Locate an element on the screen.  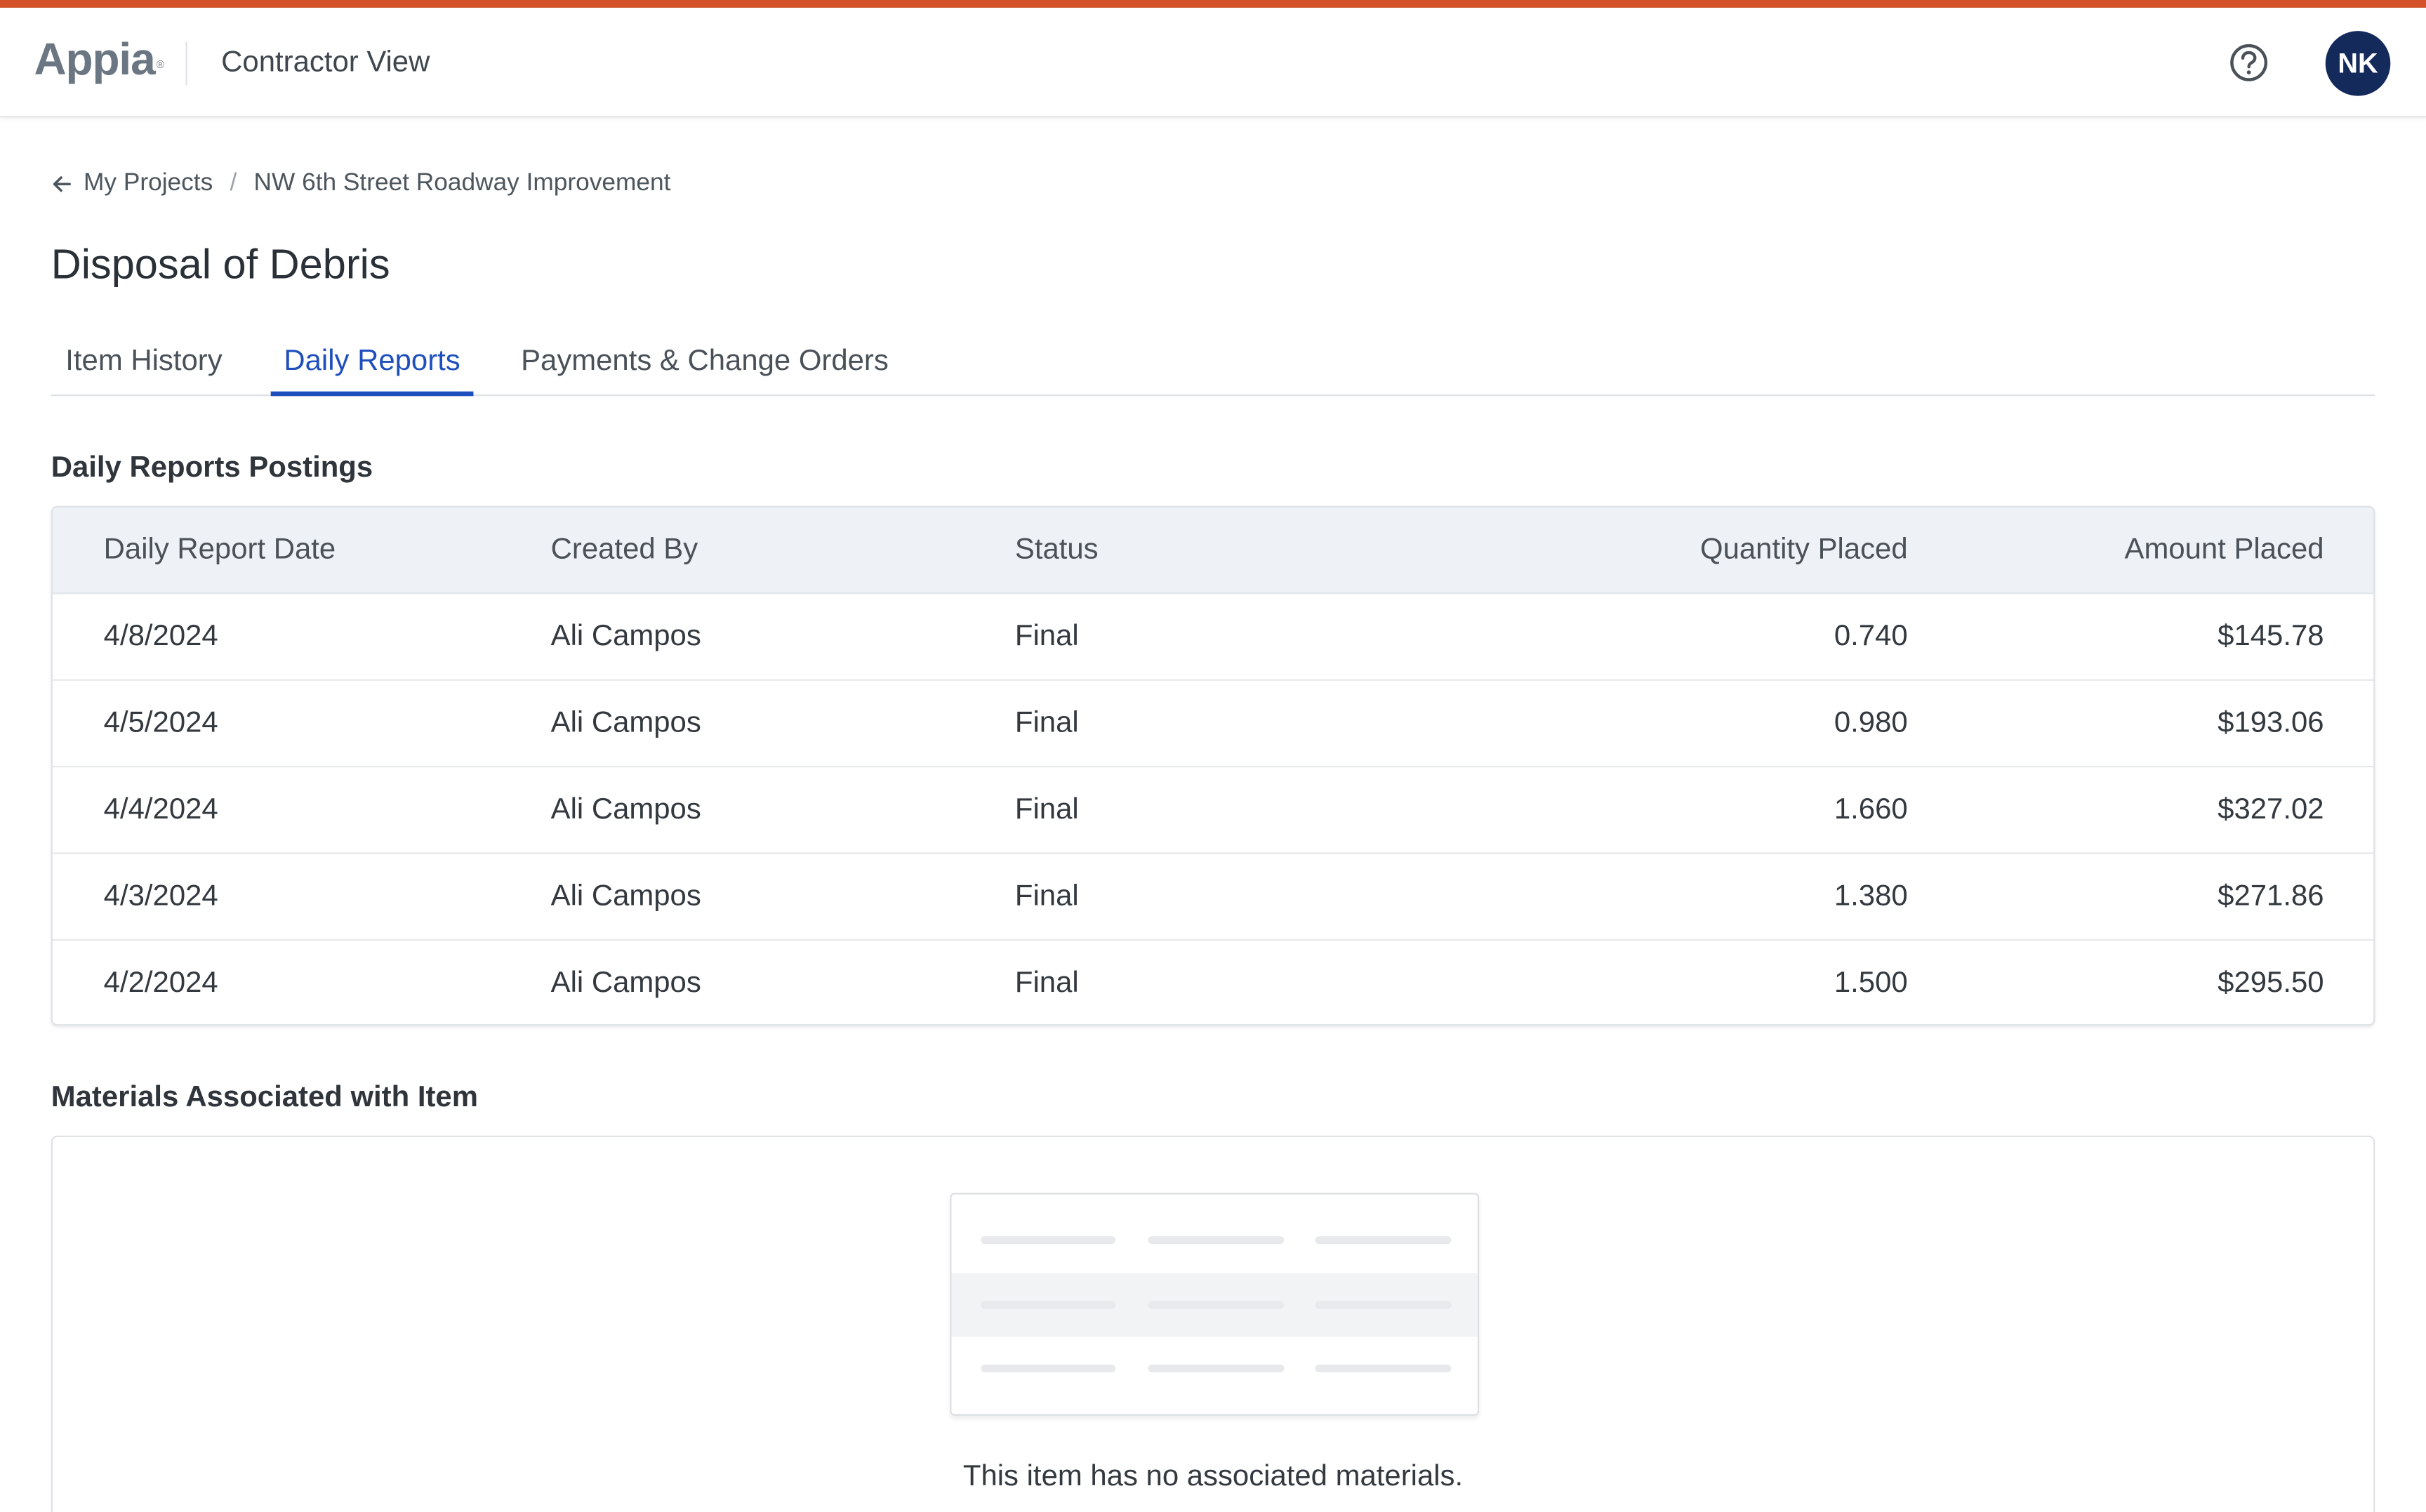
breadcrumb-current-project: NW 6th Street Roadway Improvement is located at coordinates (462, 184).